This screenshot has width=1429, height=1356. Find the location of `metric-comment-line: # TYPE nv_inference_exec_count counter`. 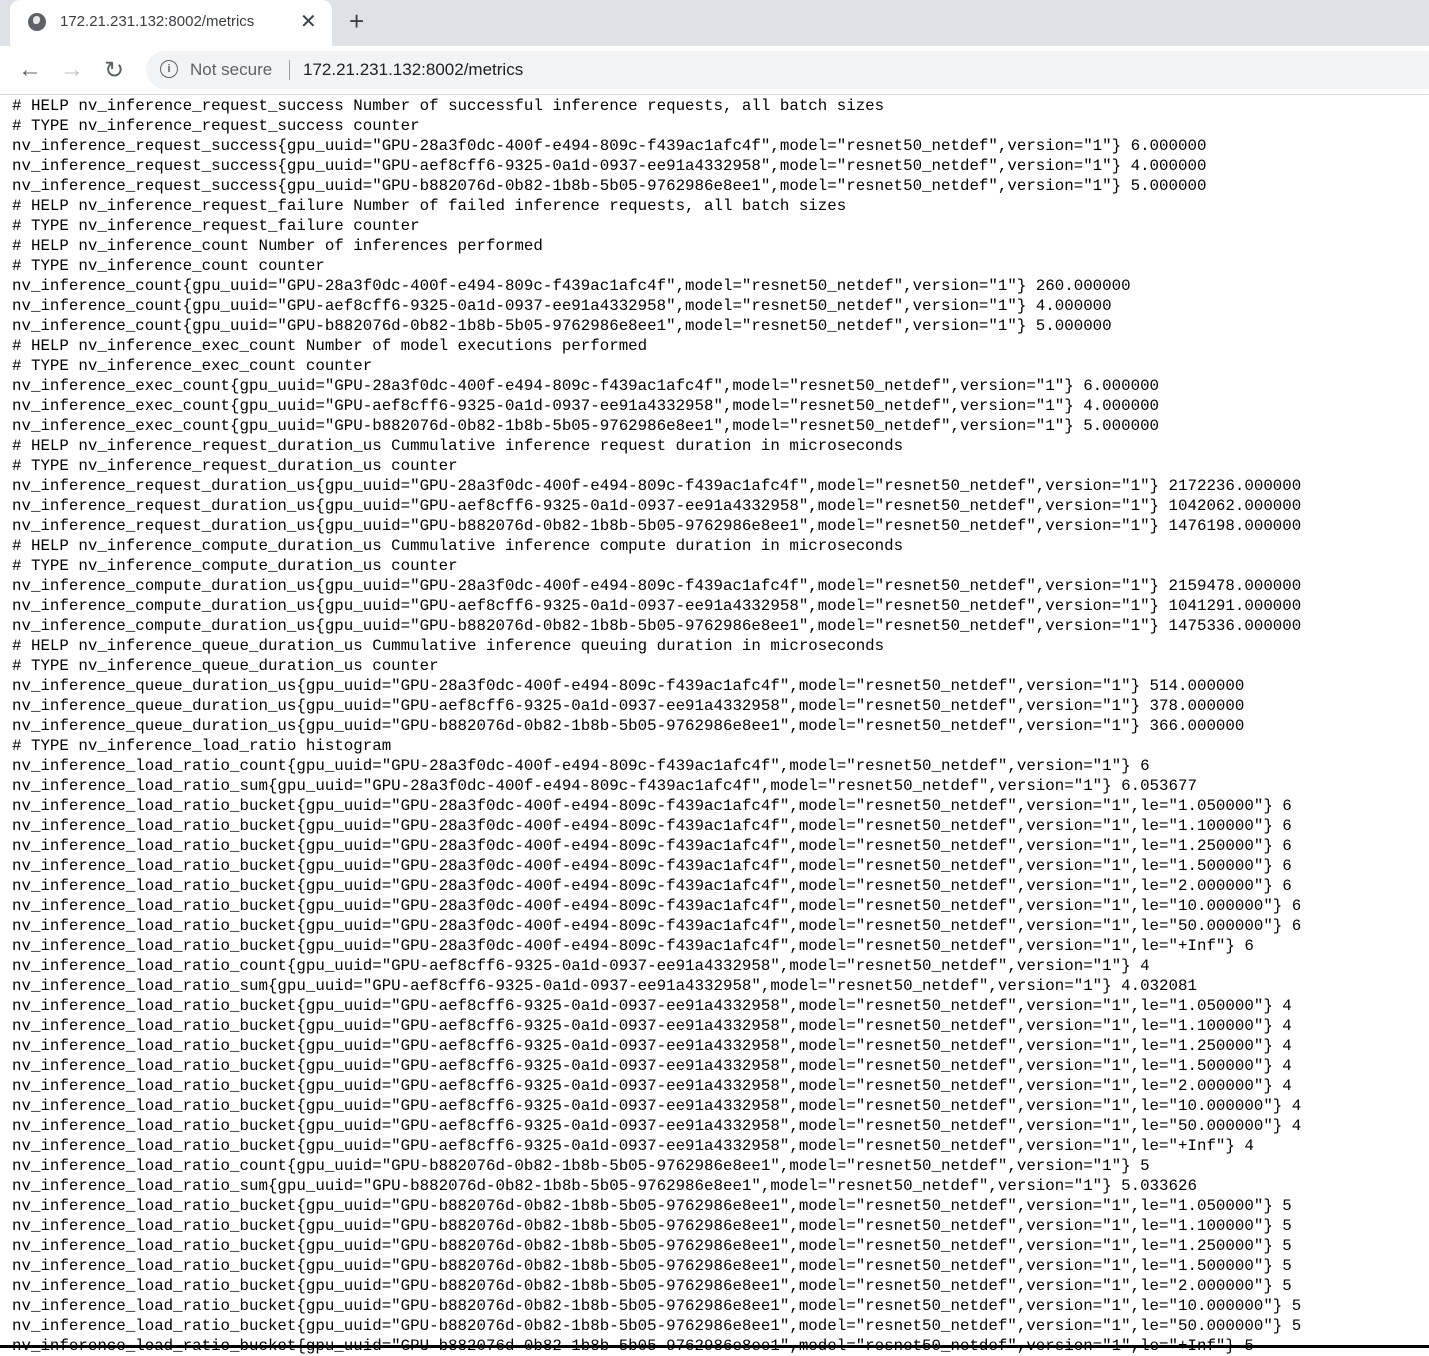

metric-comment-line: # TYPE nv_inference_exec_count counter is located at coordinates (192, 366).